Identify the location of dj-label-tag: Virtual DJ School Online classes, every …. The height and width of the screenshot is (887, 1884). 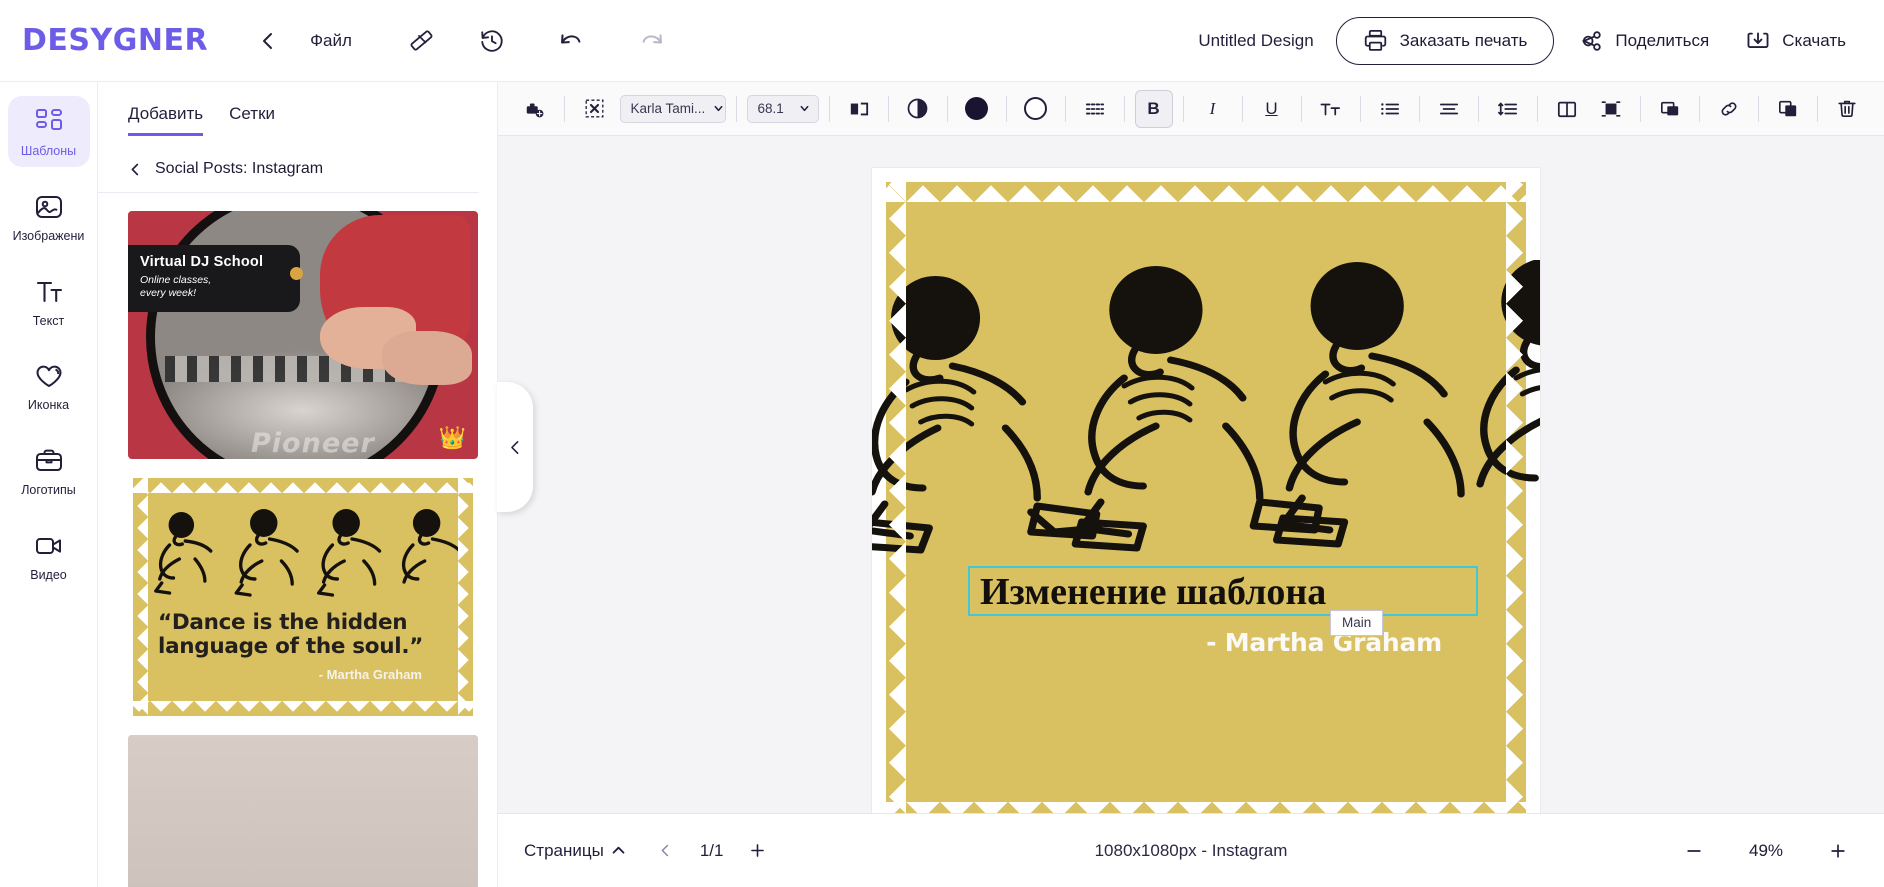
(214, 278).